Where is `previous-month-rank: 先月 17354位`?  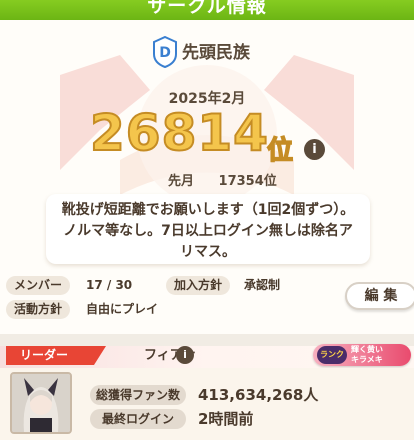
previous-month-rank: 先月 17354位 is located at coordinates (222, 179).